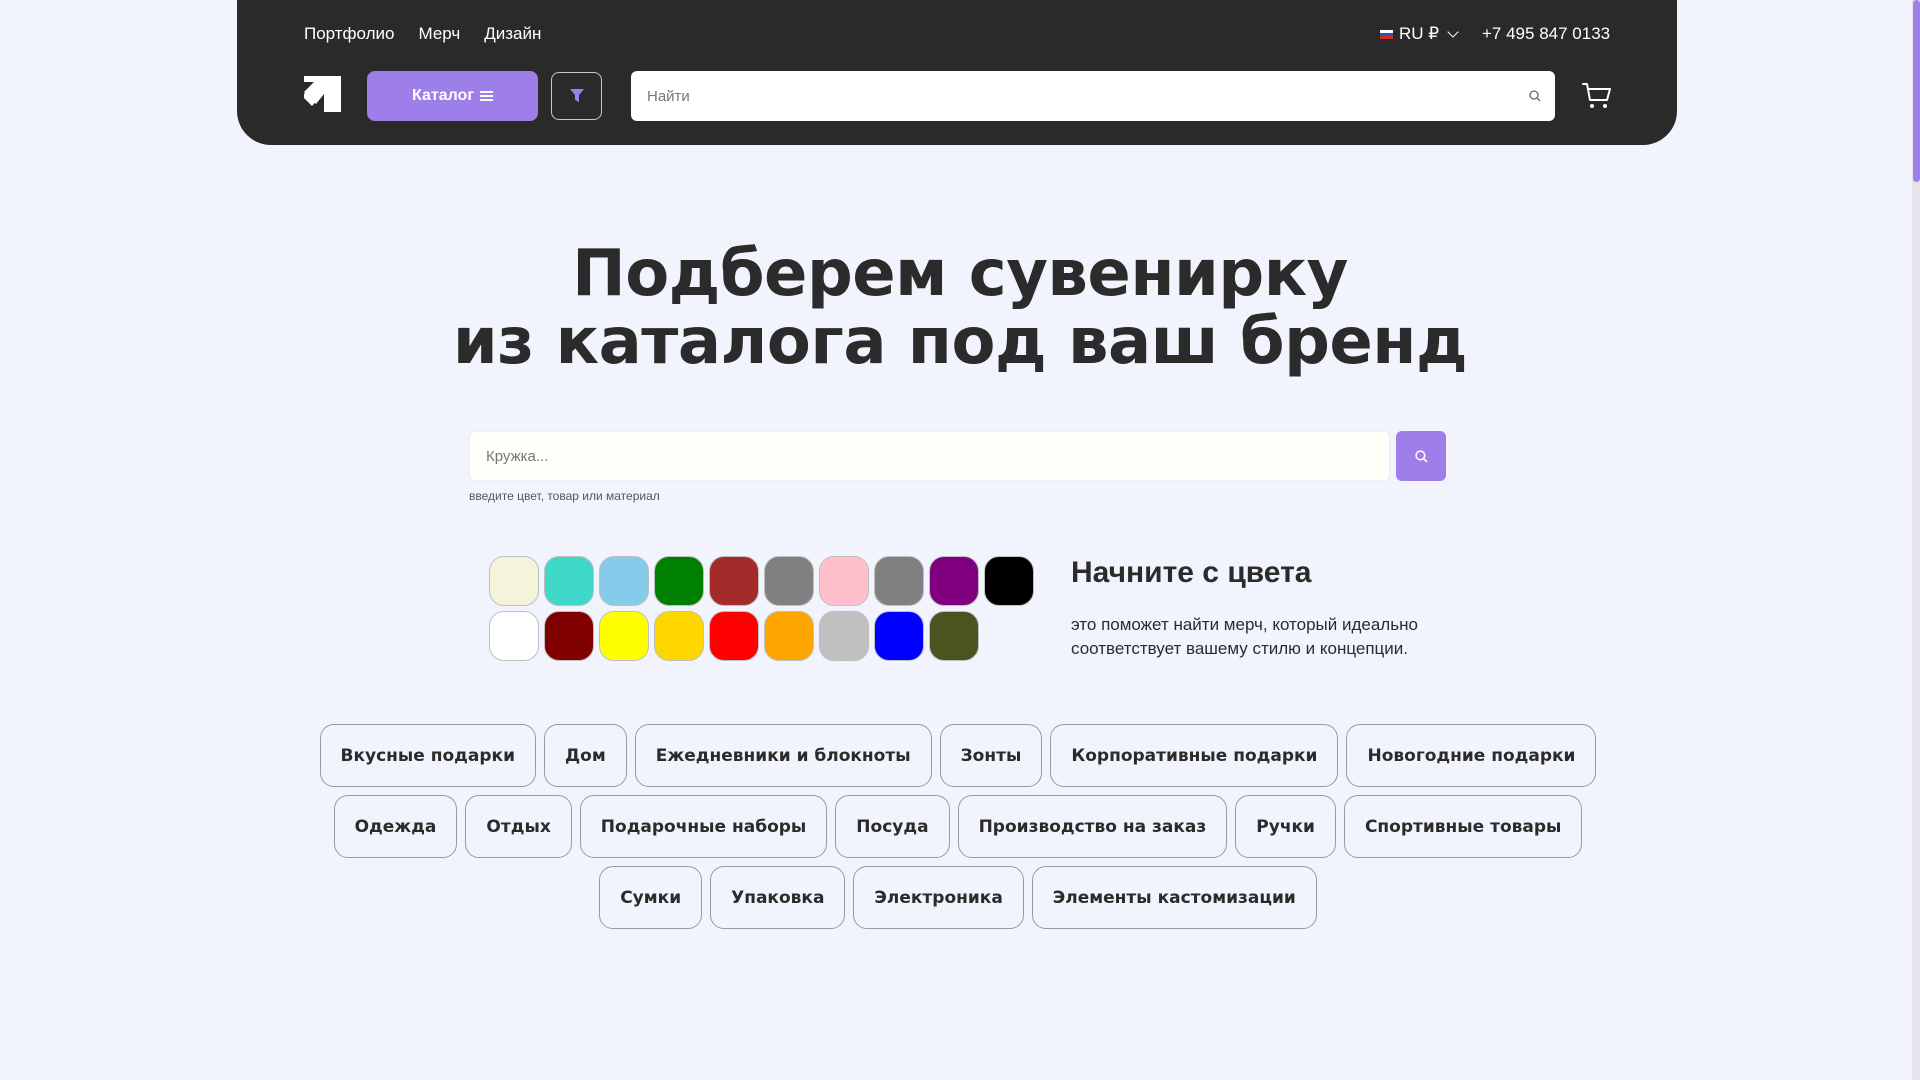 This screenshot has width=1920, height=1080. I want to click on category-chip: Производство на заказ, so click(1092, 826).